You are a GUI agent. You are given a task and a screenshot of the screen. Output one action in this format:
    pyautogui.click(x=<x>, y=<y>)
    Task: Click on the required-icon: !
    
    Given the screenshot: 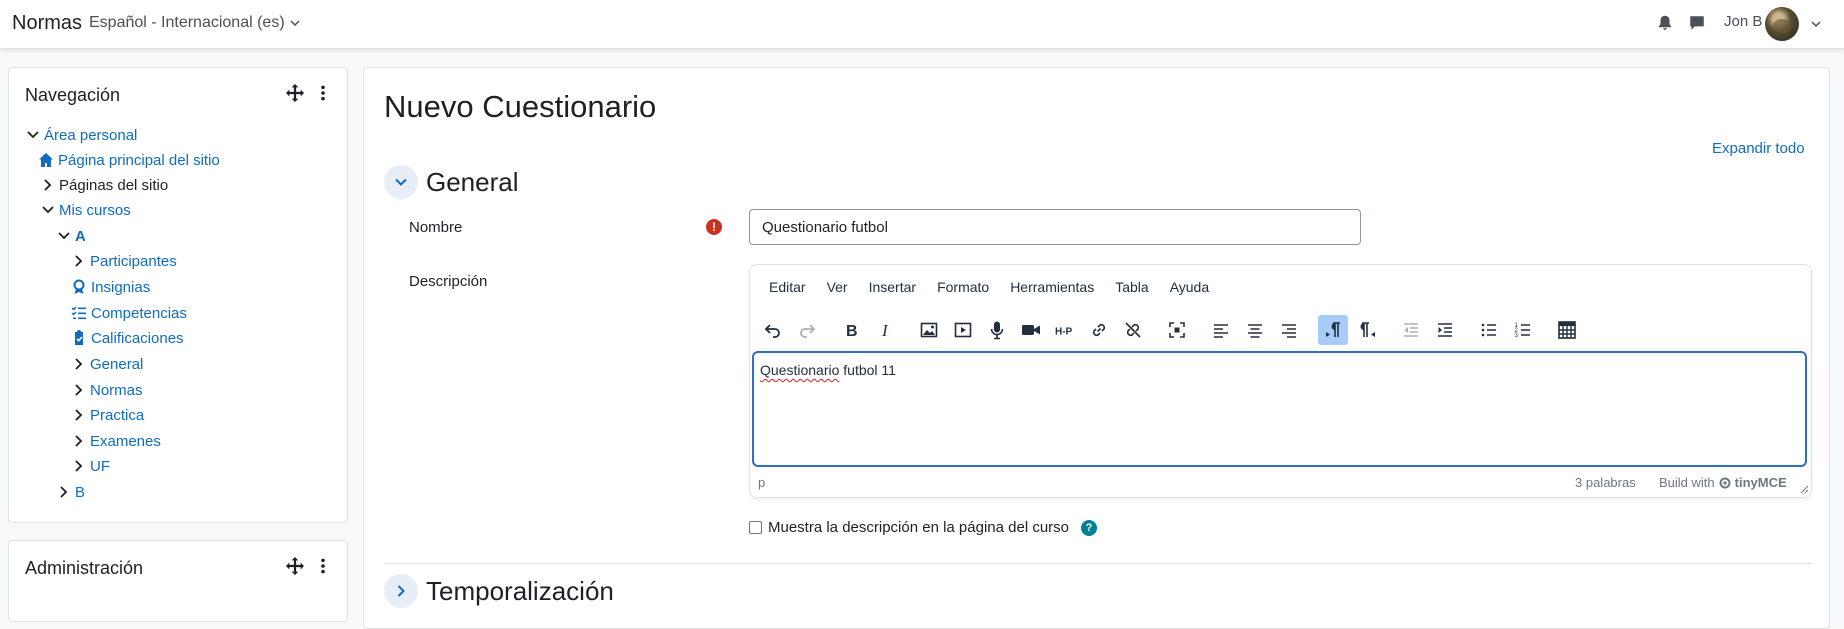 What is the action you would take?
    pyautogui.click(x=714, y=227)
    